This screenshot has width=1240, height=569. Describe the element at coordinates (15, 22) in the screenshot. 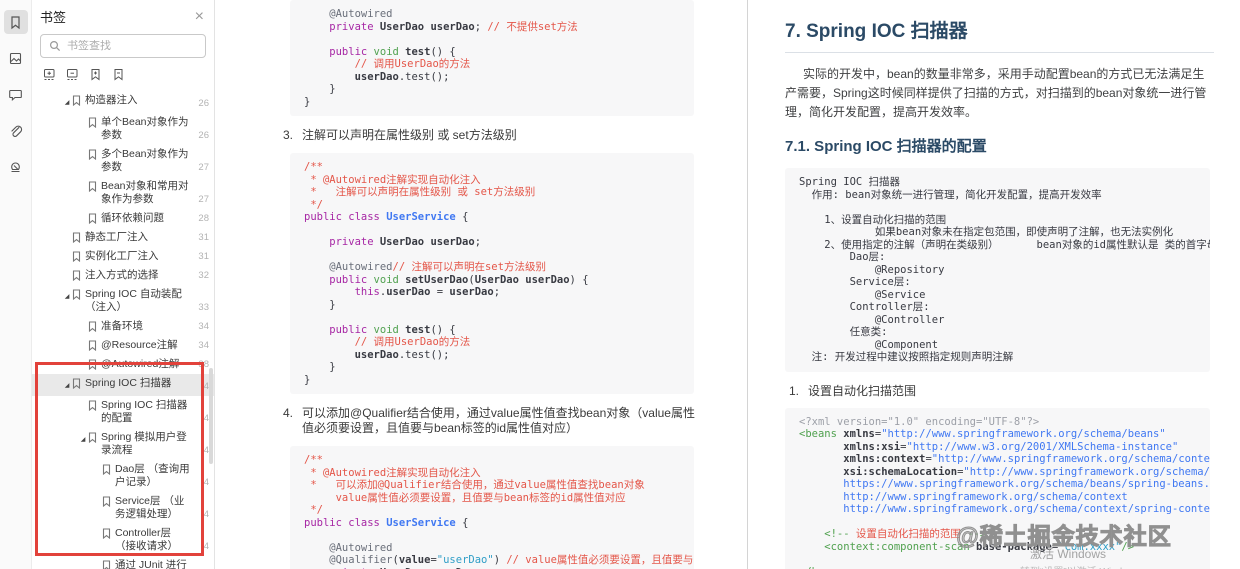

I see `bookmark-panel-icon` at that location.